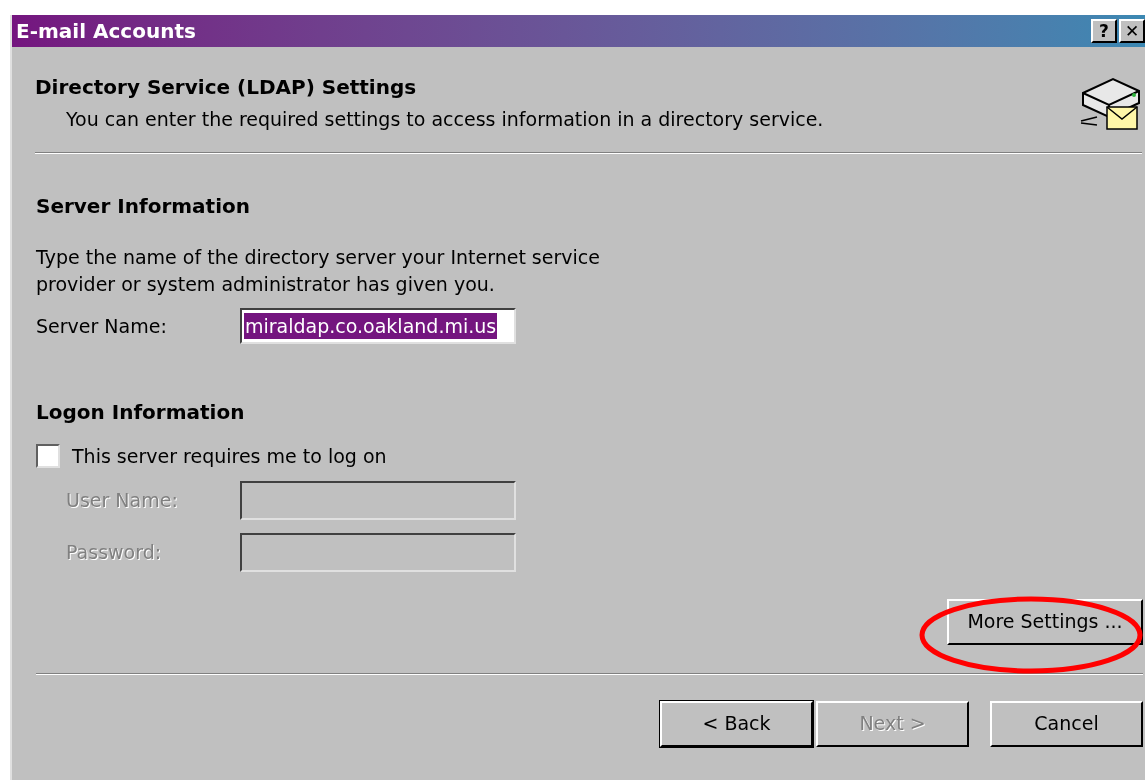 The width and height of the screenshot is (1145, 780). What do you see at coordinates (106, 31) in the screenshot?
I see `window-title: E-mail Accounts` at bounding box center [106, 31].